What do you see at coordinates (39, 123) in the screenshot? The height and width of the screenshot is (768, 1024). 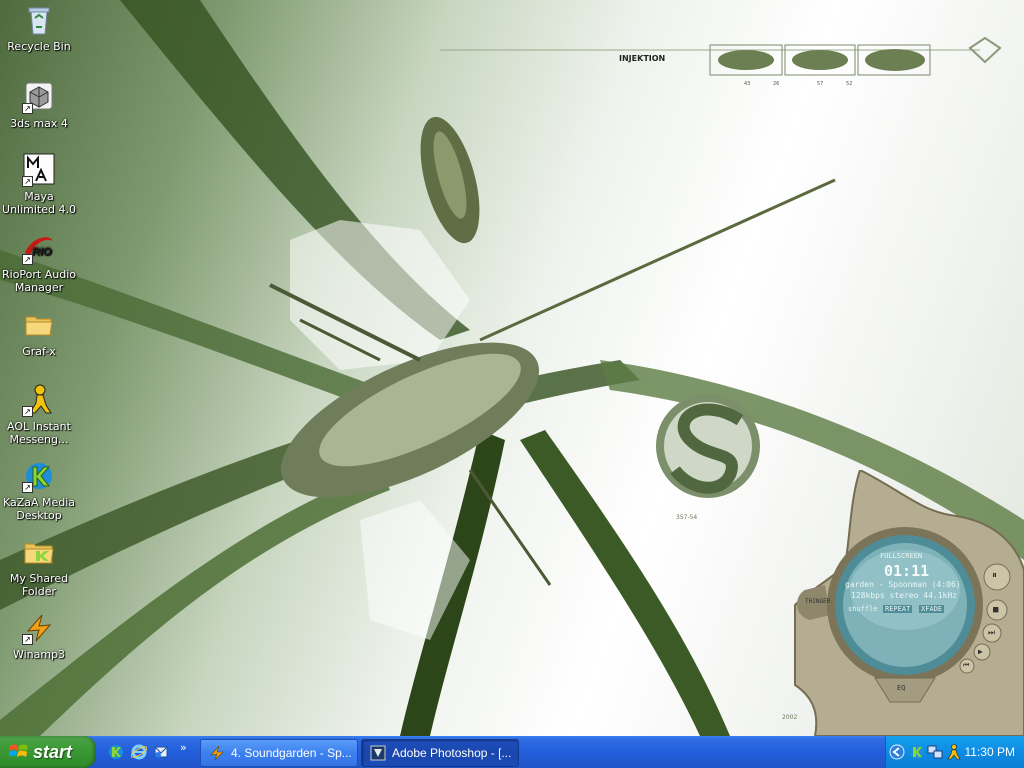 I see `desktop-icon-label: 3ds max 4` at bounding box center [39, 123].